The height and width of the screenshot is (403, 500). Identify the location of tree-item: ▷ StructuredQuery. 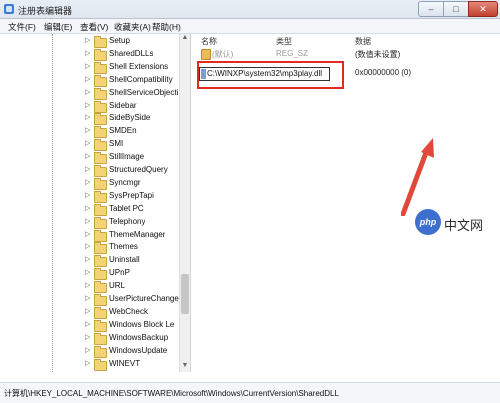
(90, 171).